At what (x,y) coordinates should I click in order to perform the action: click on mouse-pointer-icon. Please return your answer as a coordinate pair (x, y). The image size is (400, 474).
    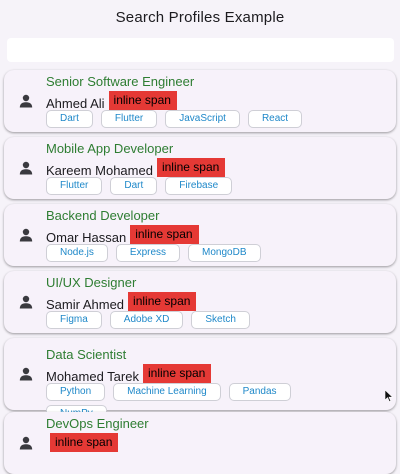
    Looking at the image, I should click on (389, 396).